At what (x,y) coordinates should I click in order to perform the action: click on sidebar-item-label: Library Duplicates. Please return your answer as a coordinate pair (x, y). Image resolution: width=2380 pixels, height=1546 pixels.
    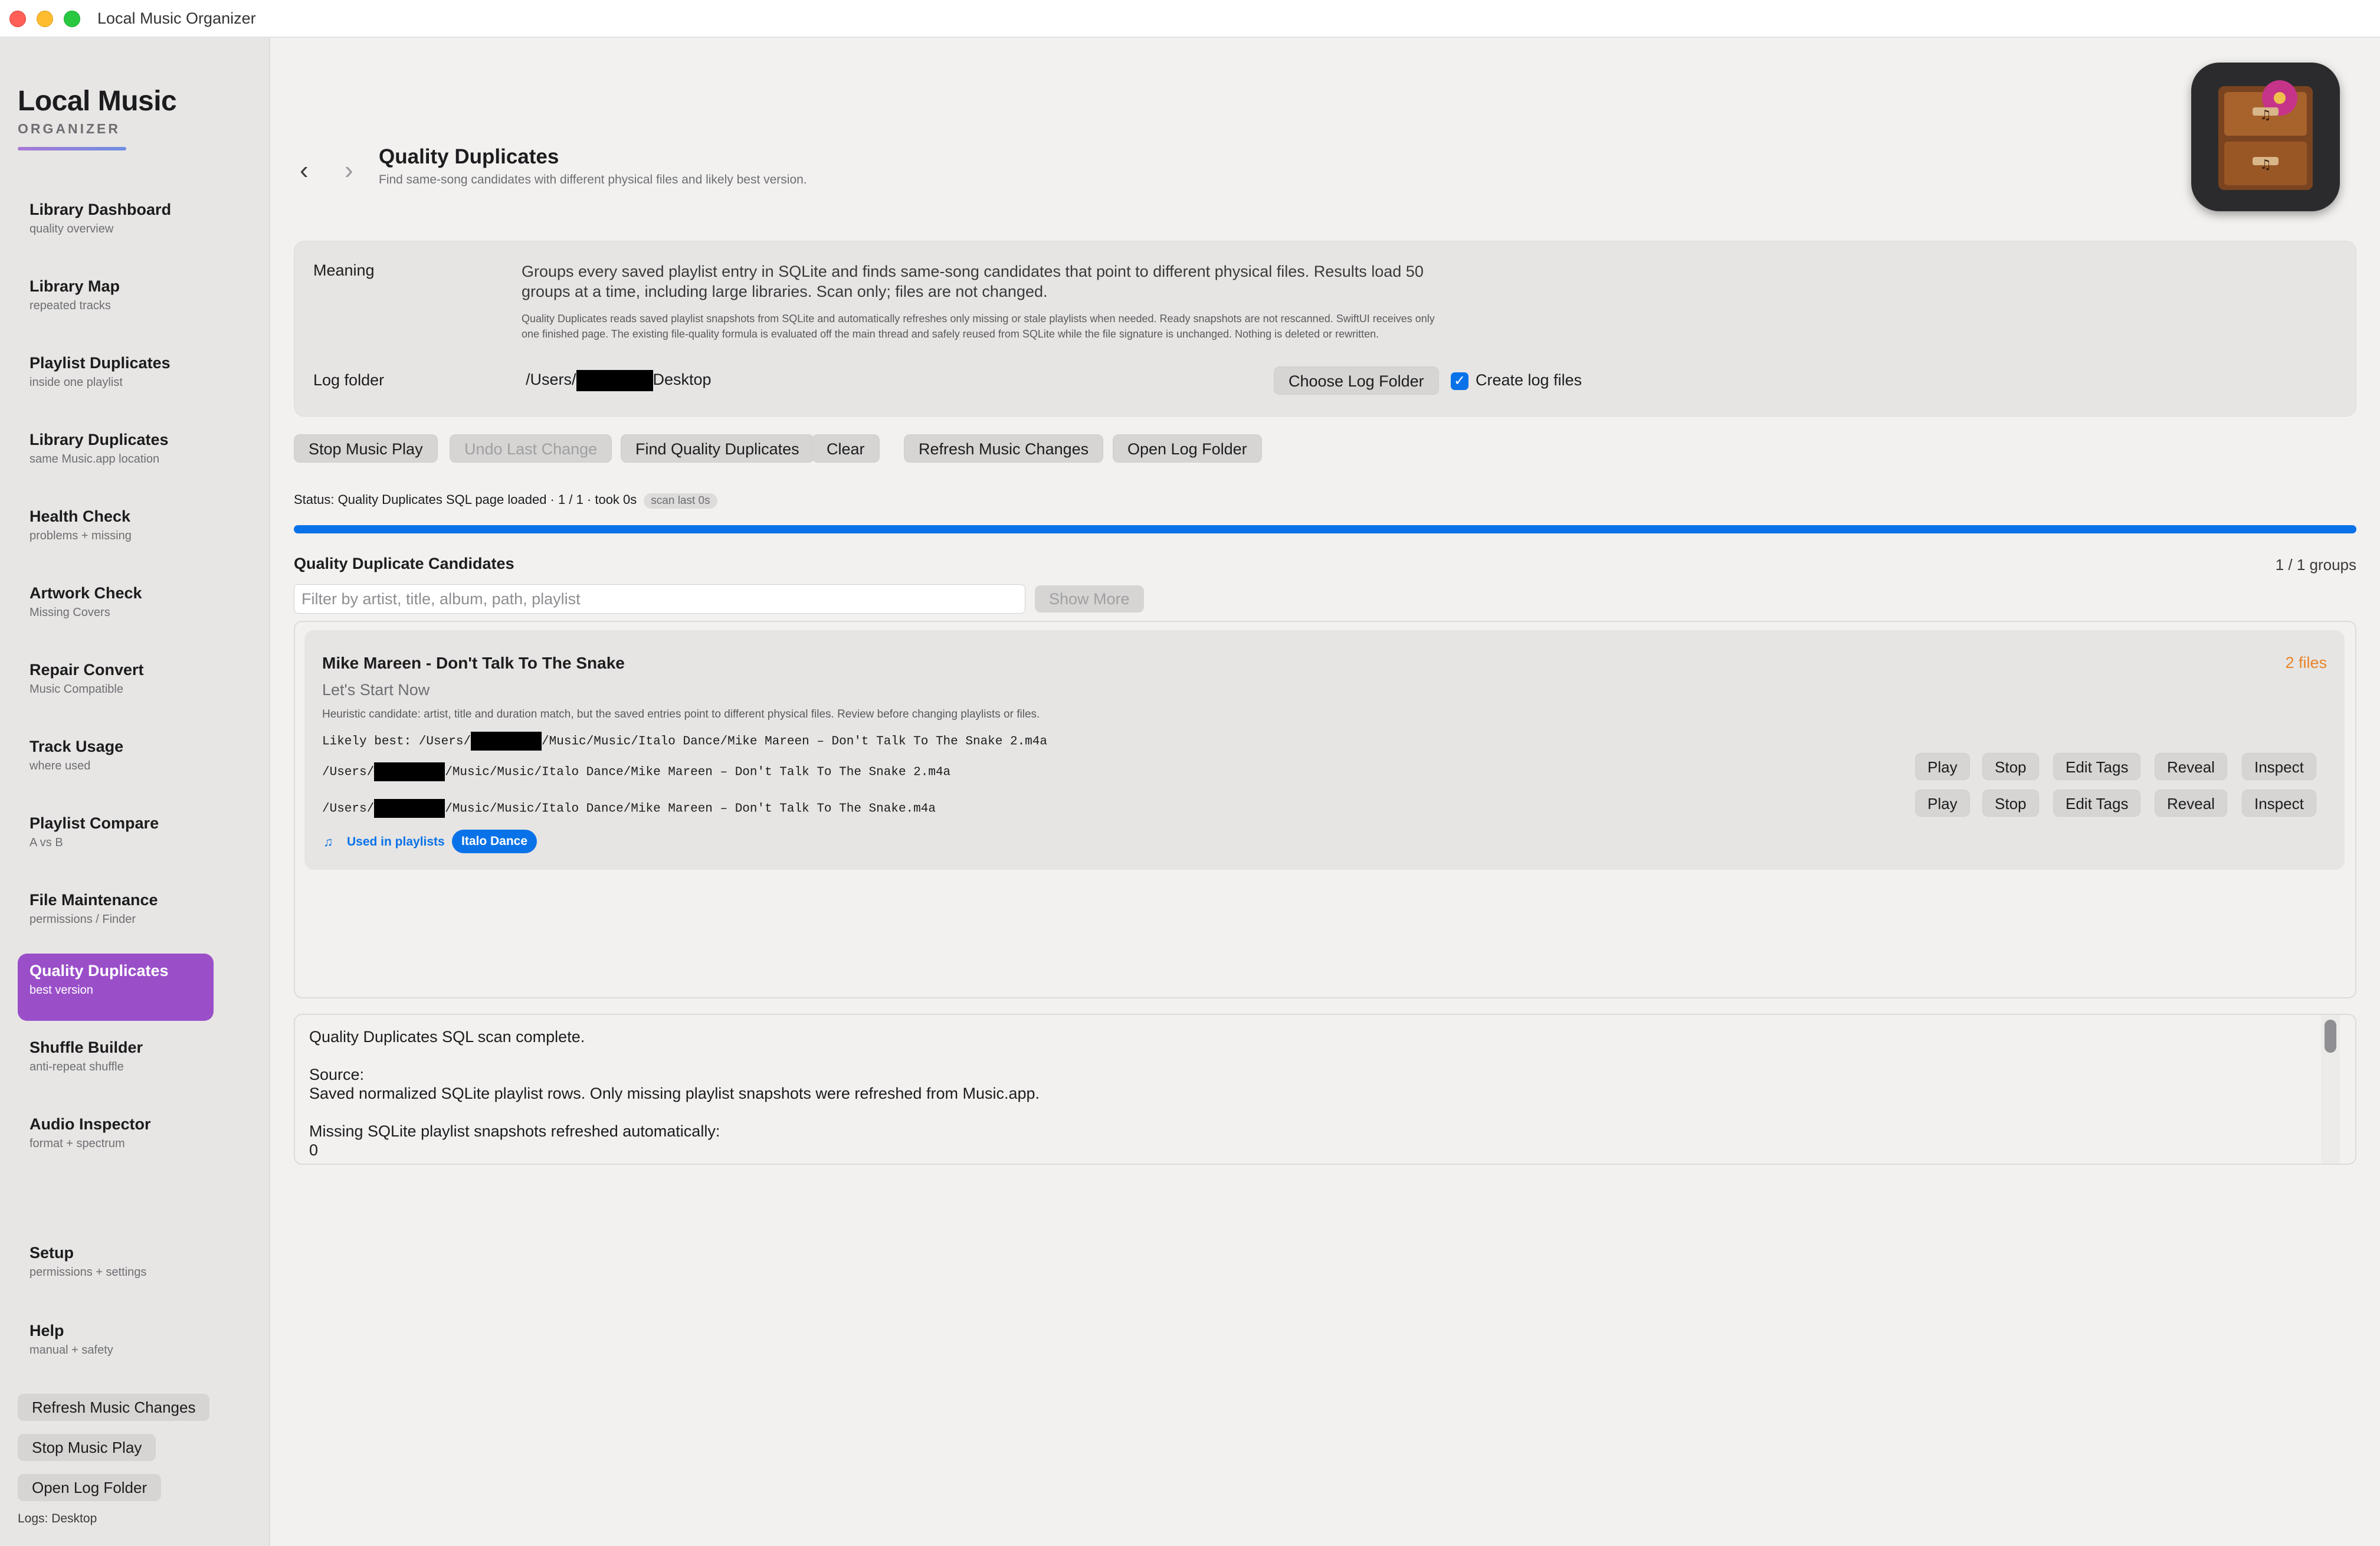
    Looking at the image, I should click on (99, 439).